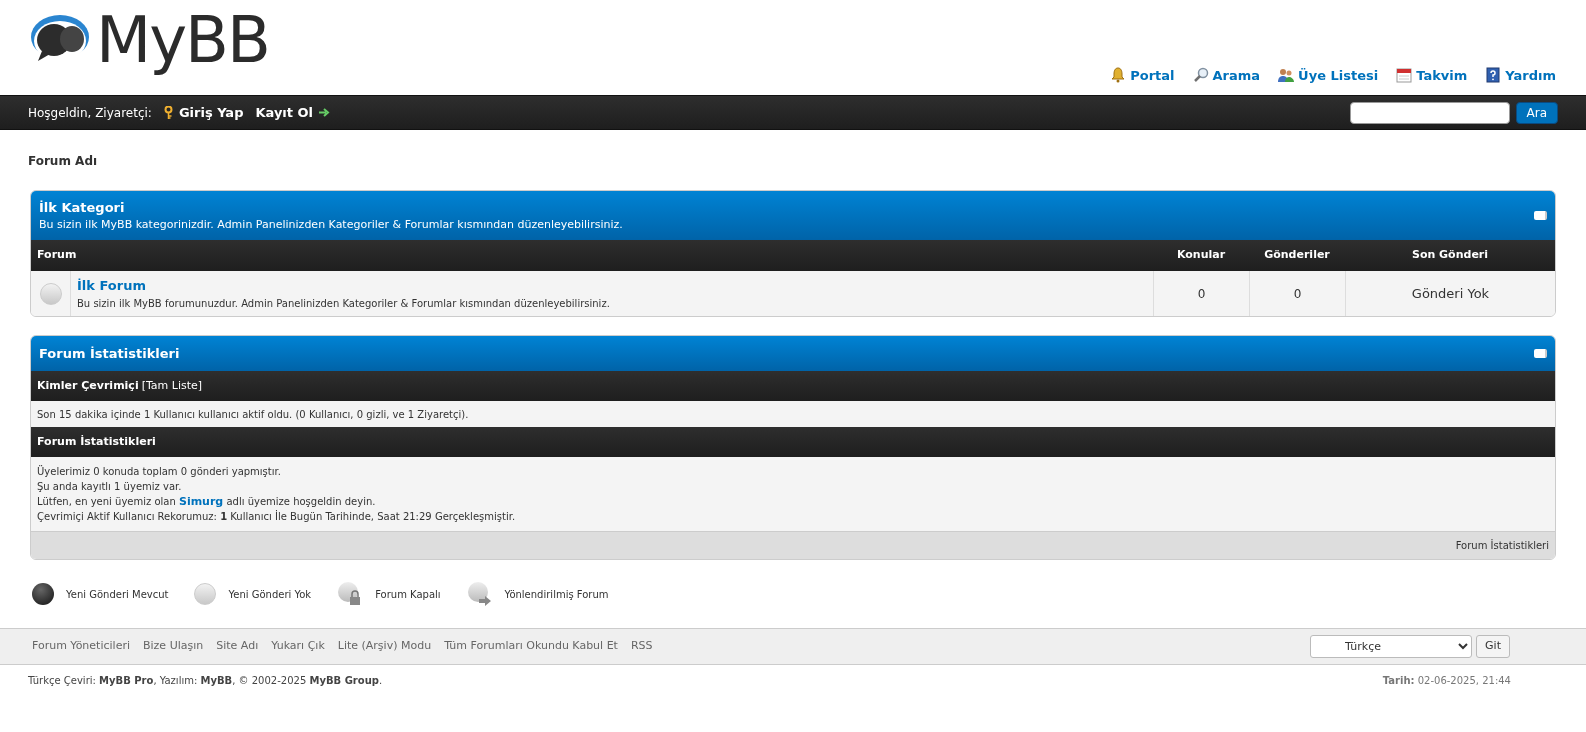  What do you see at coordinates (1142, 75) in the screenshot?
I see `nav-link: Portal` at bounding box center [1142, 75].